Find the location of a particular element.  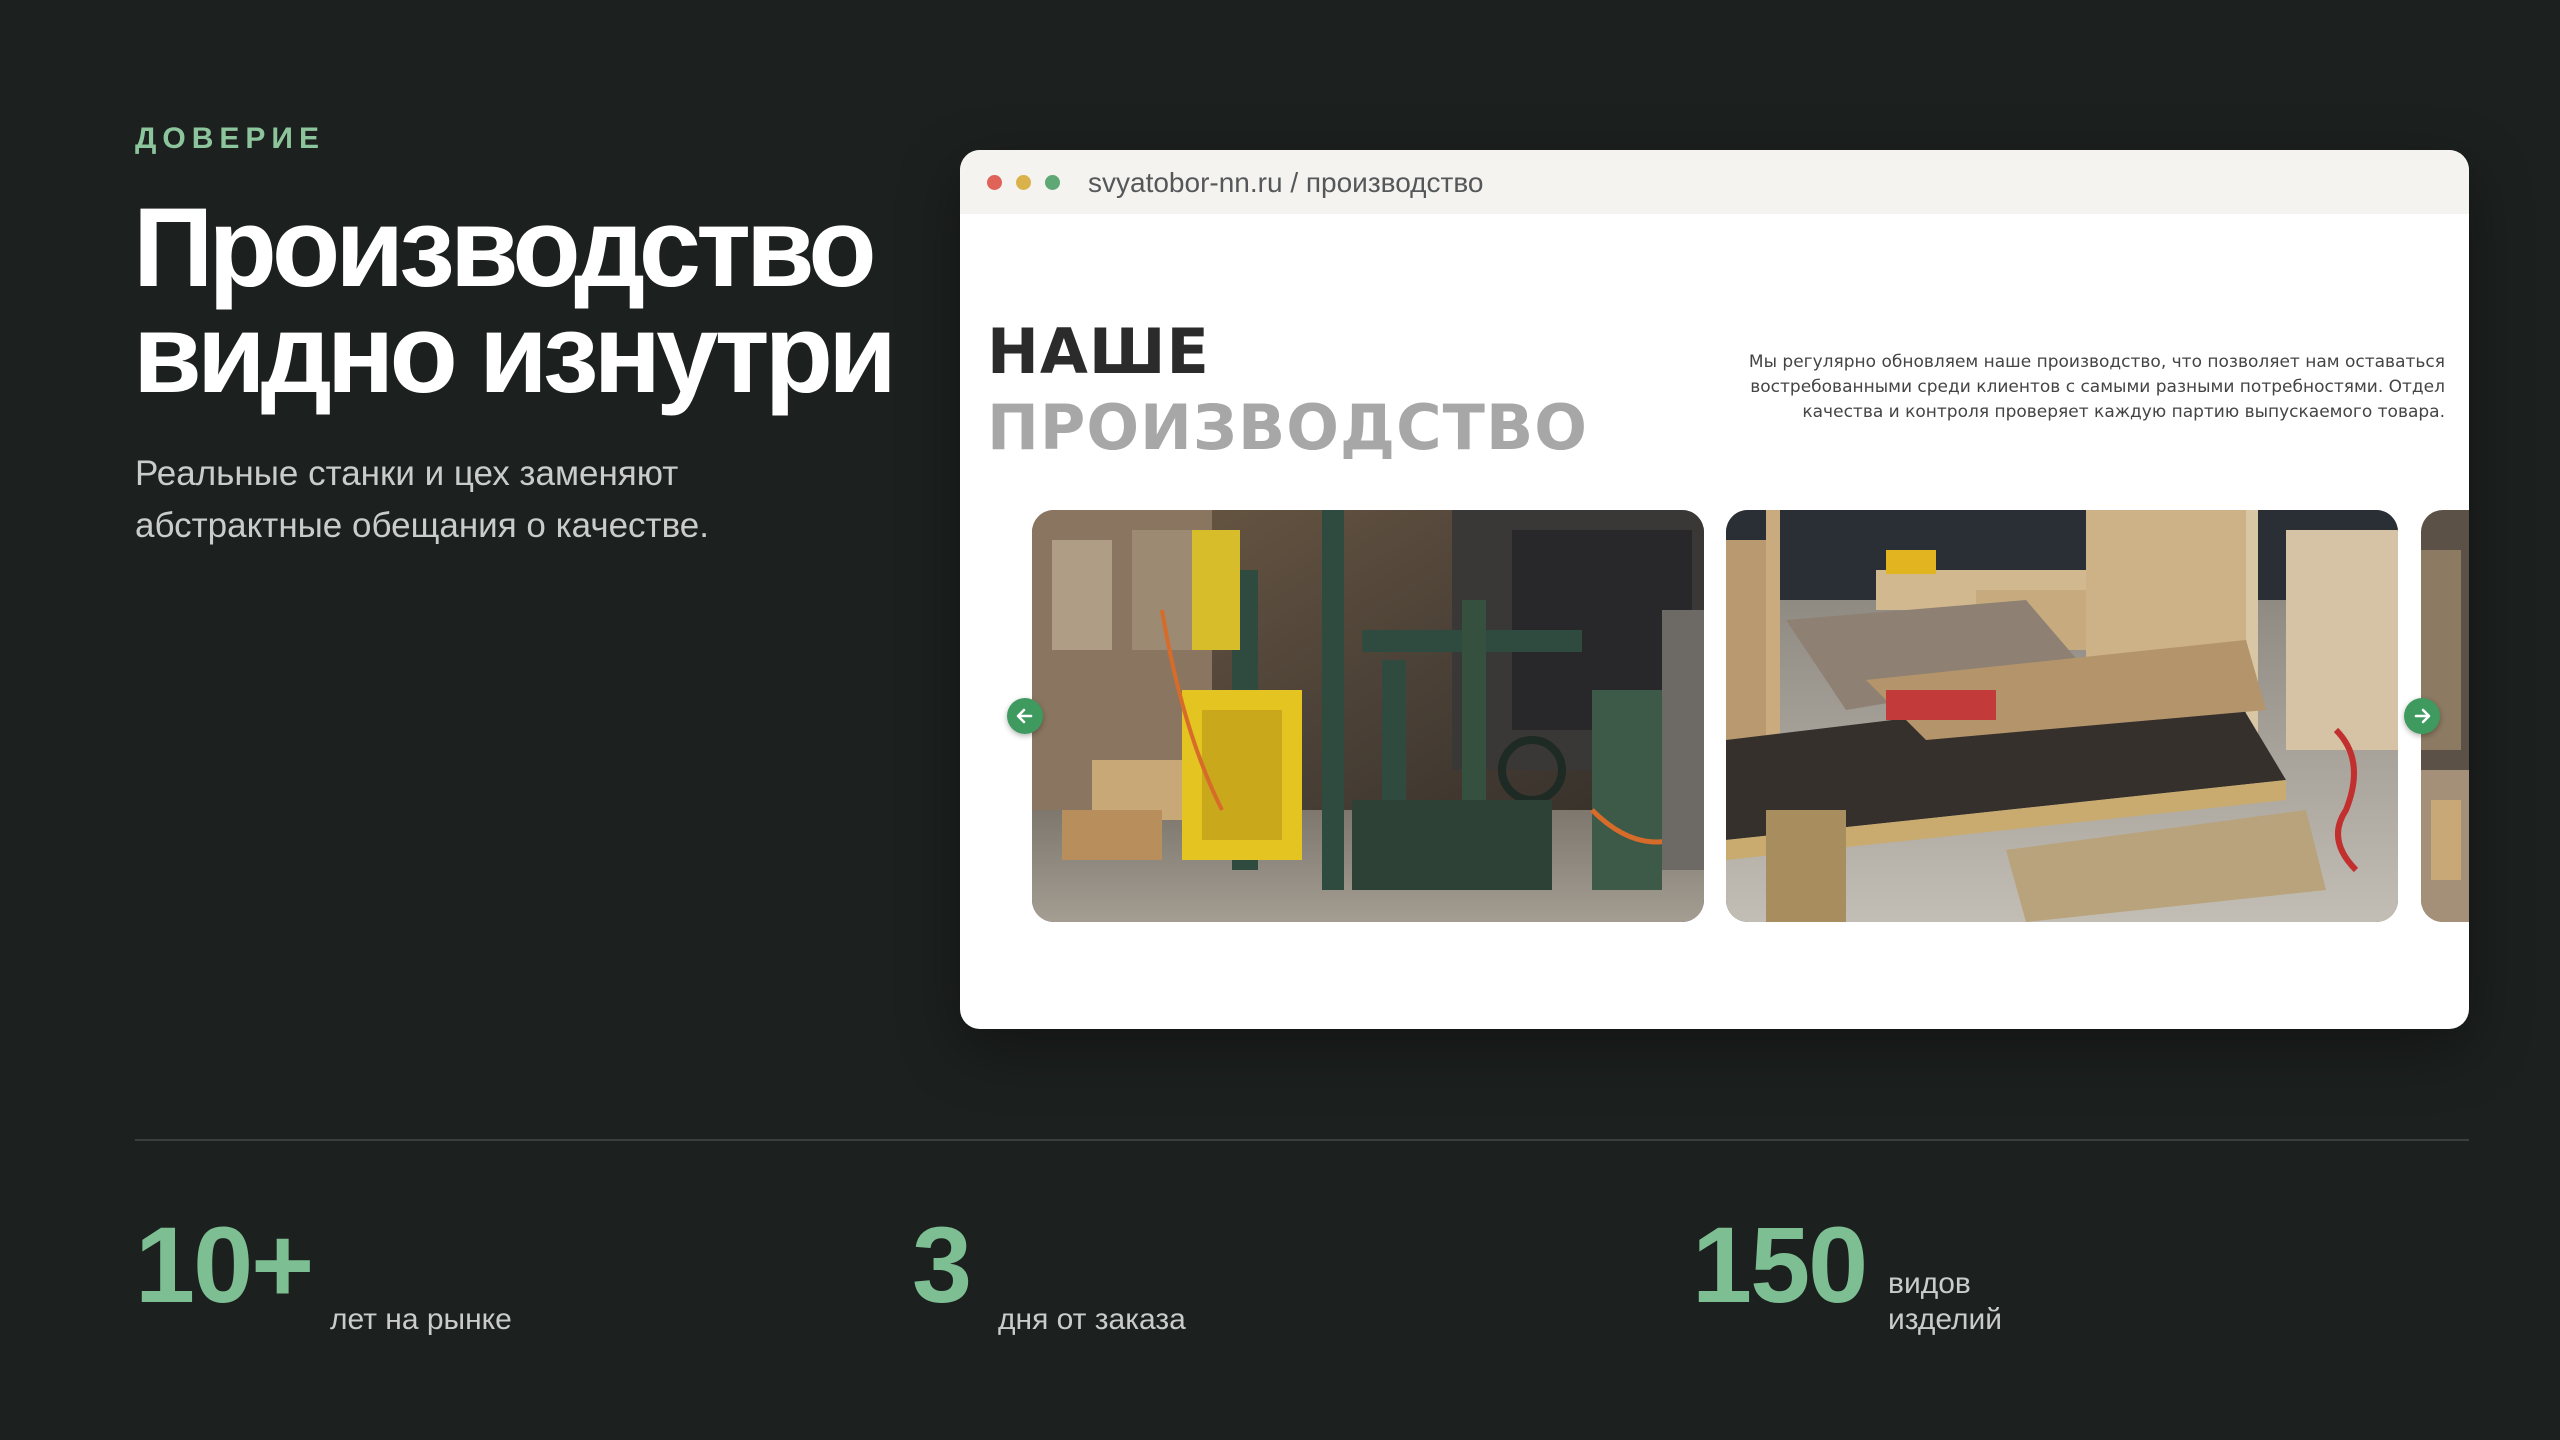

carousel-photo-machinery is located at coordinates (1368, 716).